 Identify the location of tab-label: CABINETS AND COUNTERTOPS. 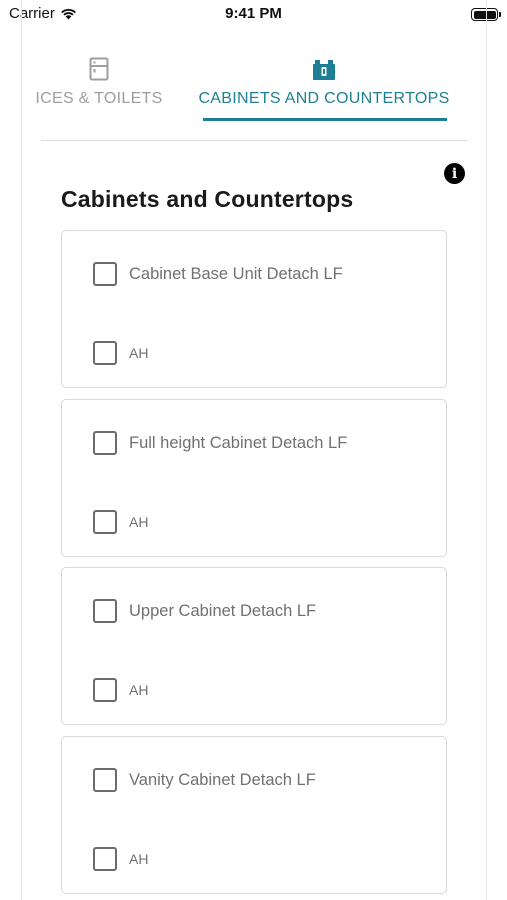
(324, 98).